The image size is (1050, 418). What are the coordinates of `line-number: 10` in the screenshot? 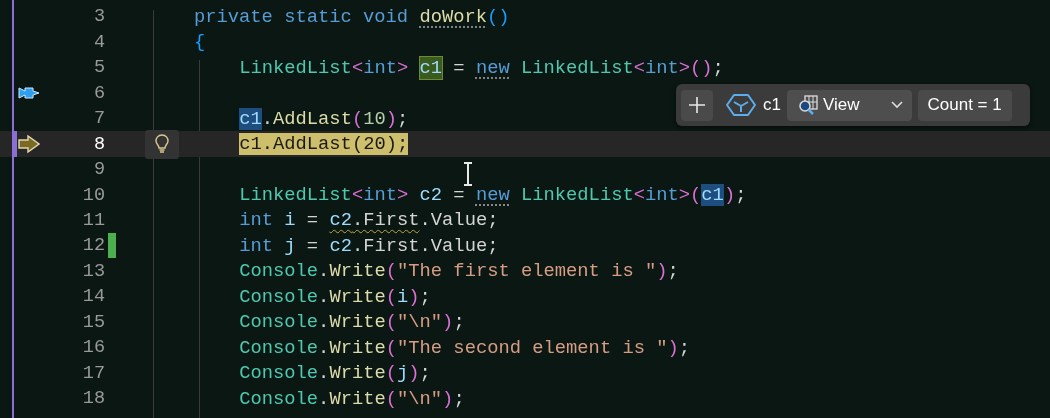 It's located at (93, 195).